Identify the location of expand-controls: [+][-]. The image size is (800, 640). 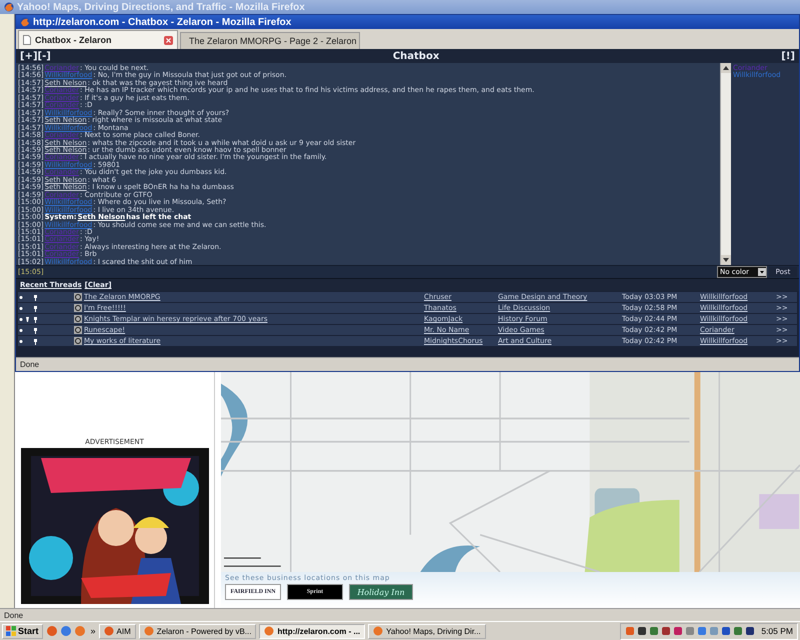
(35, 56).